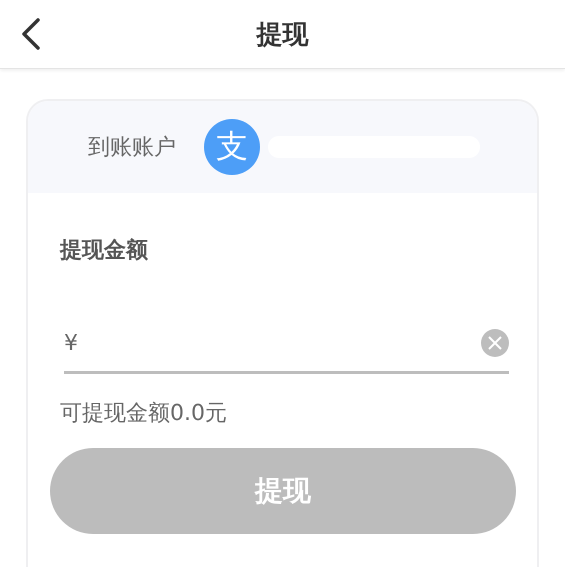 Image resolution: width=565 pixels, height=567 pixels. Describe the element at coordinates (232, 147) in the screenshot. I see `payment-logo: 支` at that location.